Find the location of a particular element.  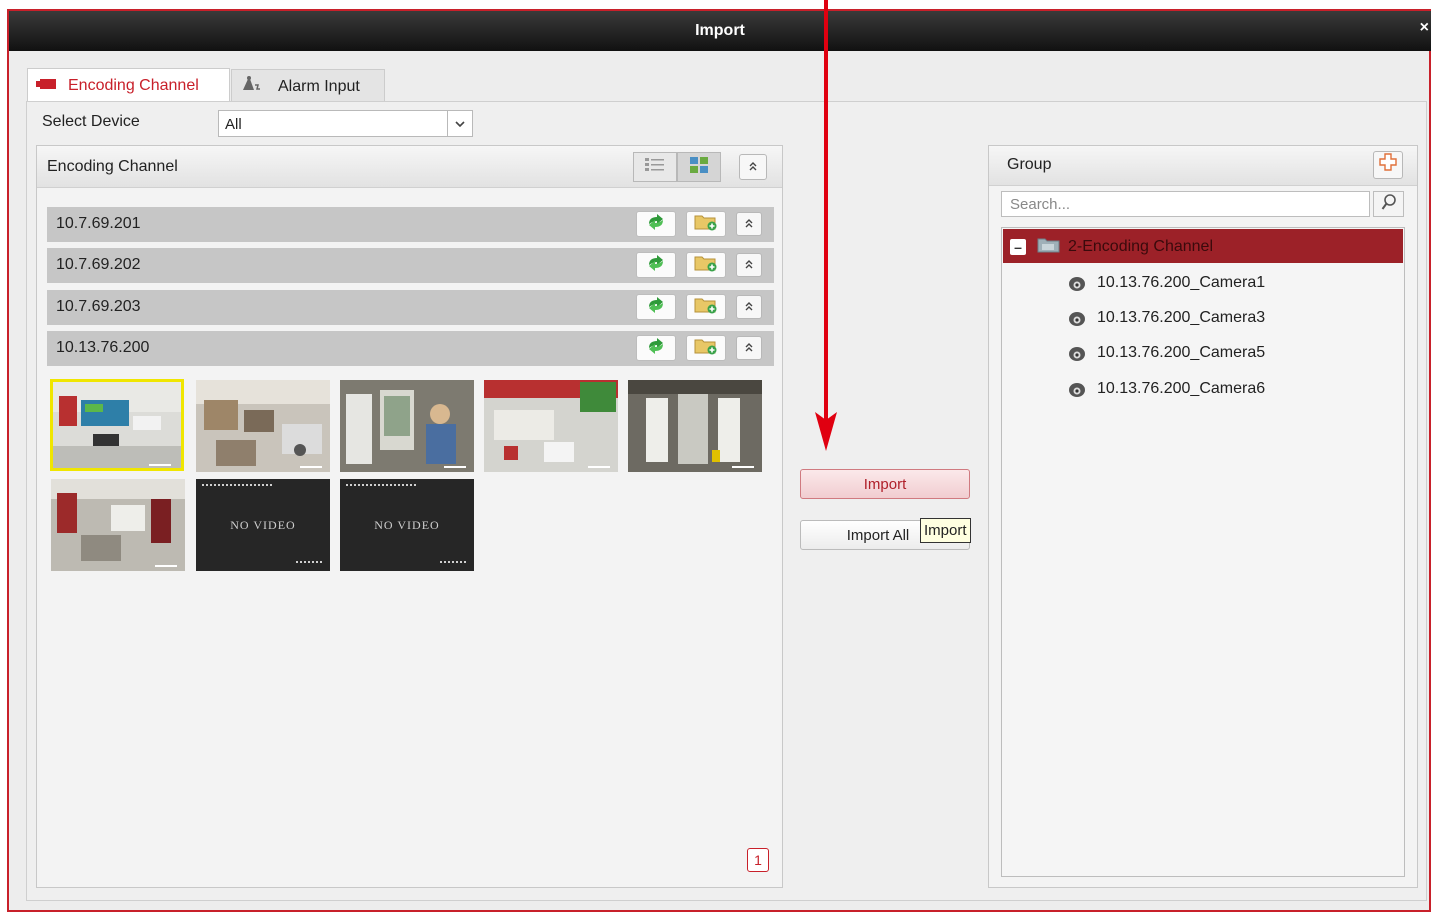

device-row: 10.7.69.203 is located at coordinates (410, 307).